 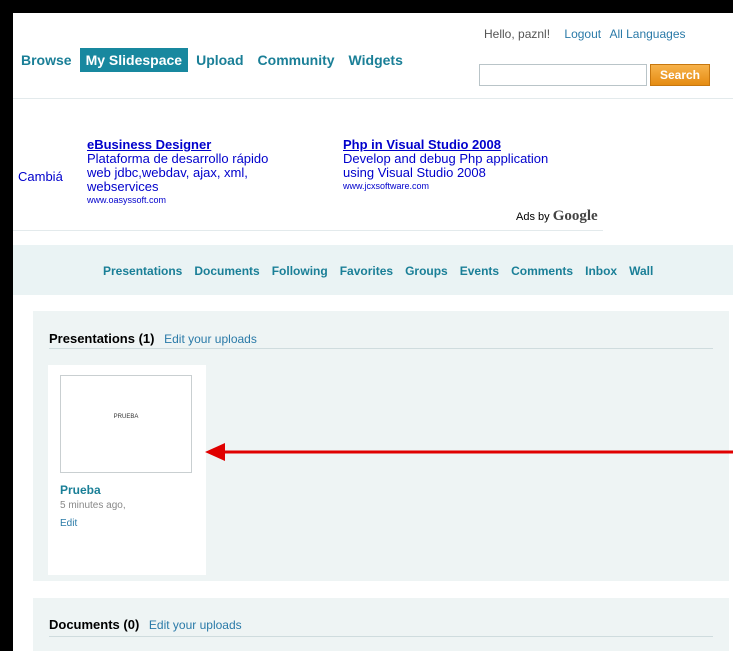 I want to click on subnav-groups: Groups, so click(x=426, y=271).